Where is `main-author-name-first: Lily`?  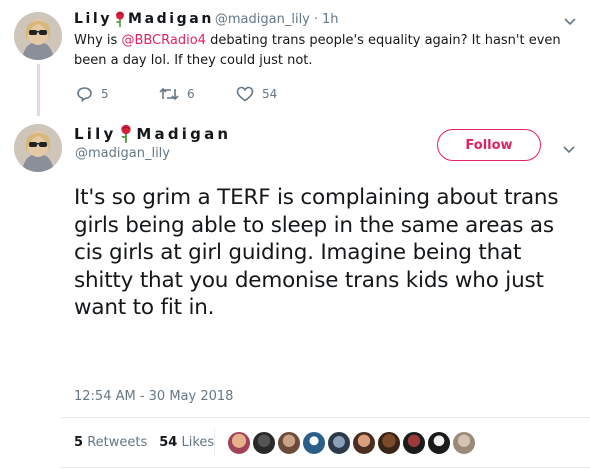
main-author-name-first: Lily is located at coordinates (95, 134).